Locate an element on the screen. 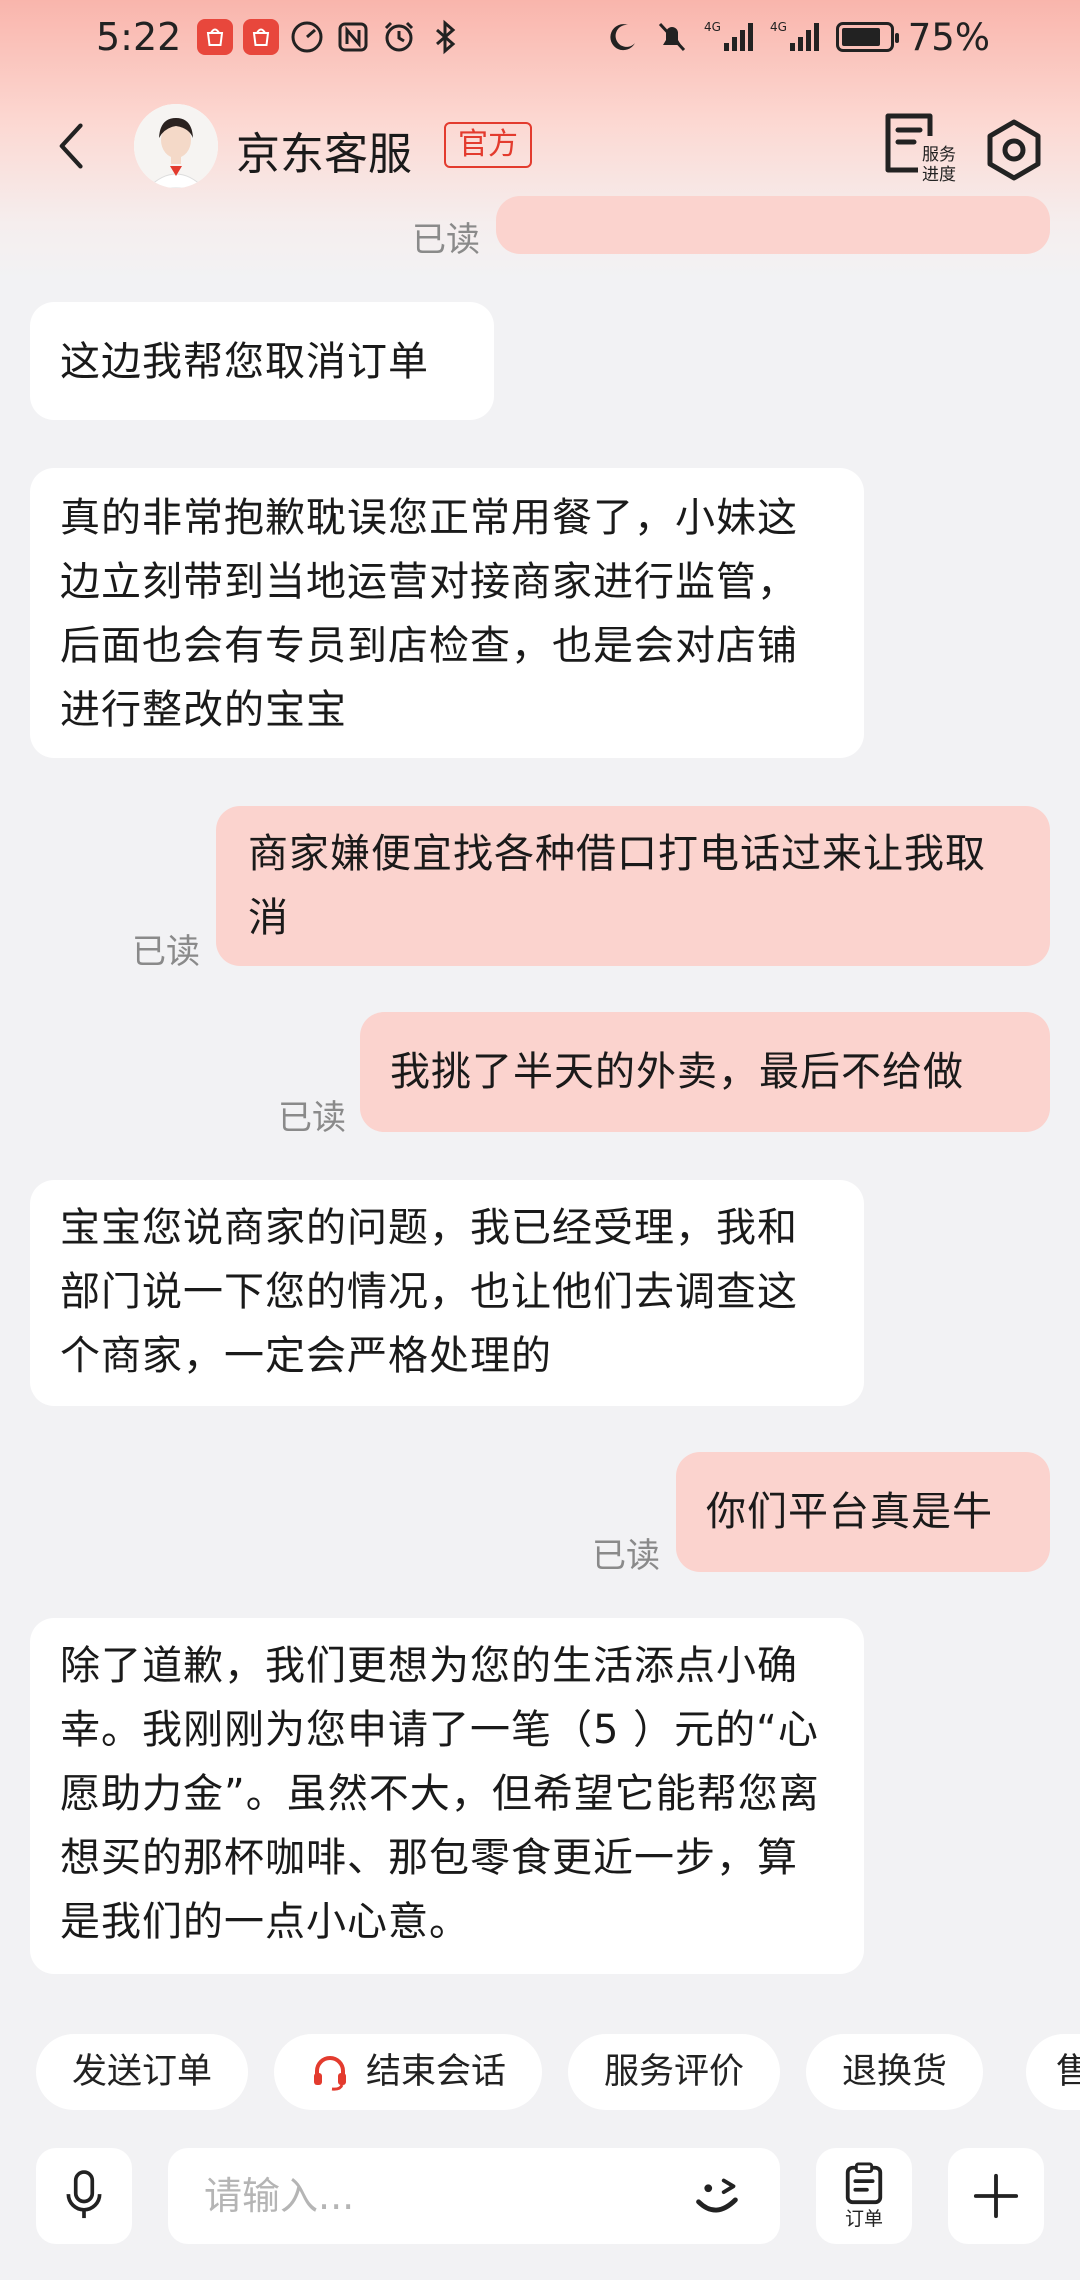  svg-text: 服务 is located at coordinates (939, 155).